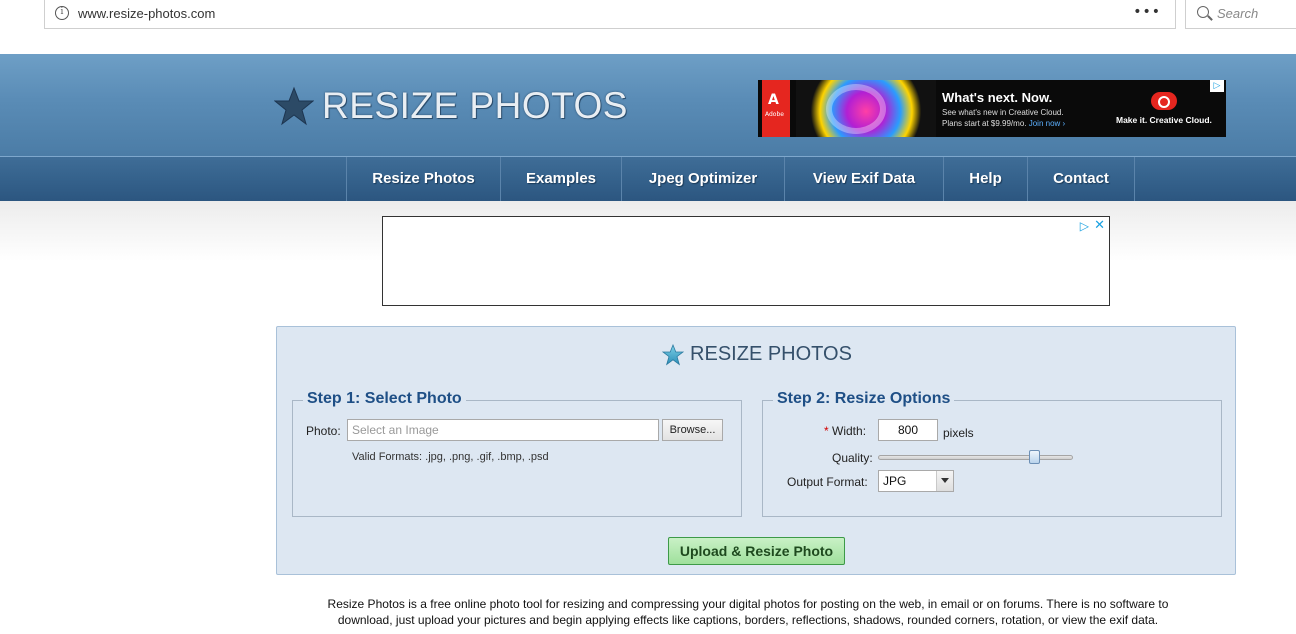  Describe the element at coordinates (849, 431) in the screenshot. I see `width-label: Width:` at that location.